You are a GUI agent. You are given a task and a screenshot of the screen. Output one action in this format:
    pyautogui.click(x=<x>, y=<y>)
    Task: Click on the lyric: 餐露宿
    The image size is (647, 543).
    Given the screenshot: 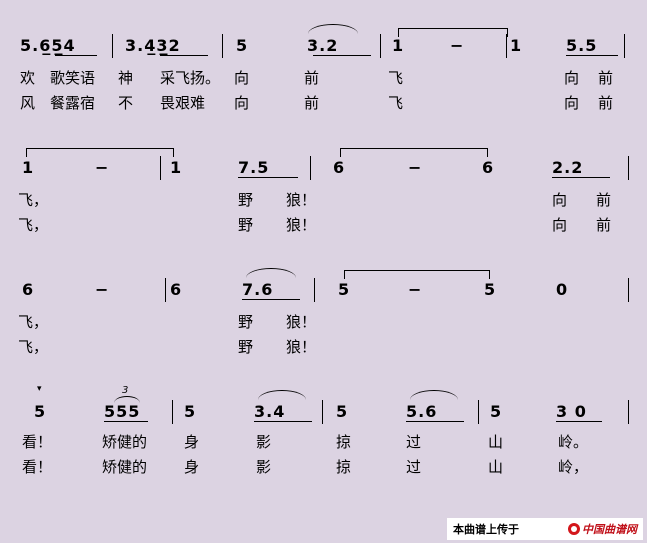 What is the action you would take?
    pyautogui.click(x=73, y=103)
    